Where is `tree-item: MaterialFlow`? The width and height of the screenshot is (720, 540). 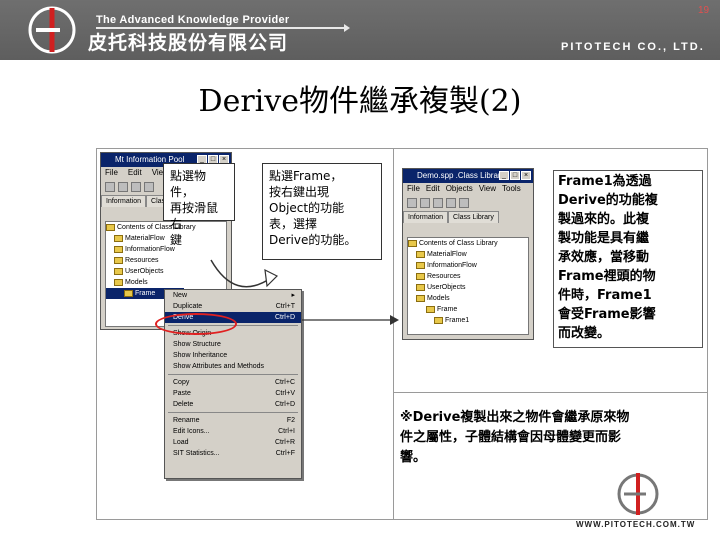 tree-item: MaterialFlow is located at coordinates (468, 254).